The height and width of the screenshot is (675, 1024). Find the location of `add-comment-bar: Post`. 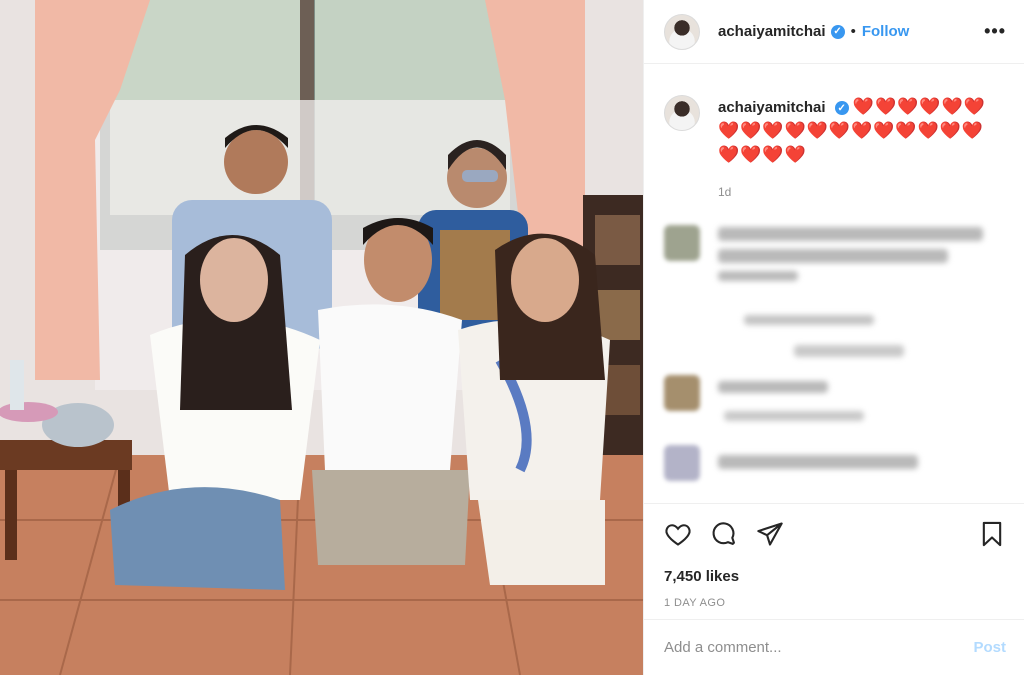

add-comment-bar: Post is located at coordinates (834, 647).